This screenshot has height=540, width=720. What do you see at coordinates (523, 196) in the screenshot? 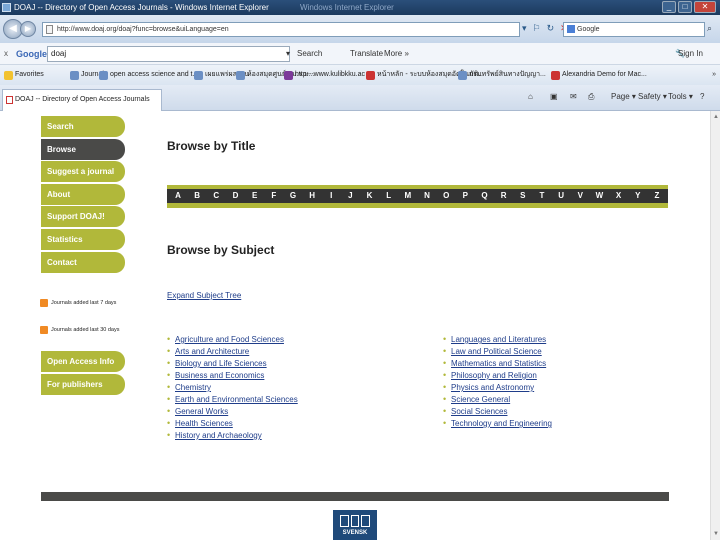
I see `letter-link: S` at bounding box center [523, 196].